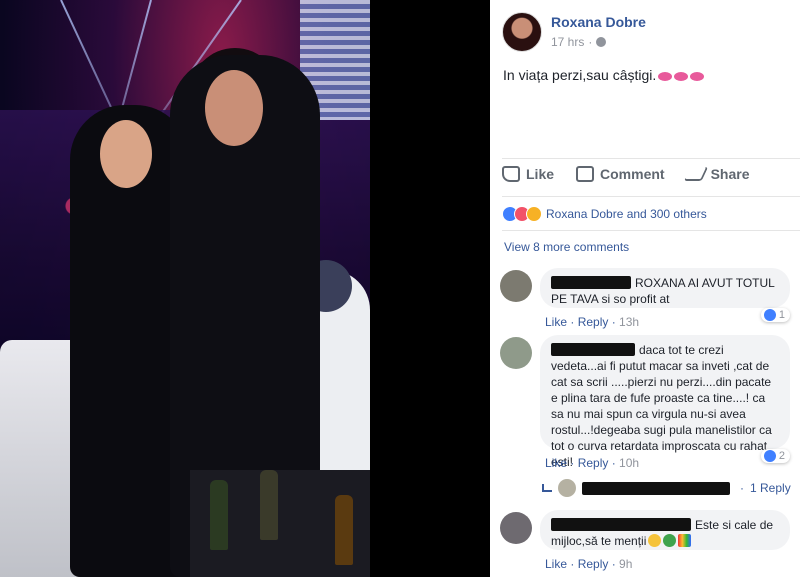 This screenshot has width=800, height=577. Describe the element at coordinates (632, 174) in the screenshot. I see `comment-label: Comment` at that location.